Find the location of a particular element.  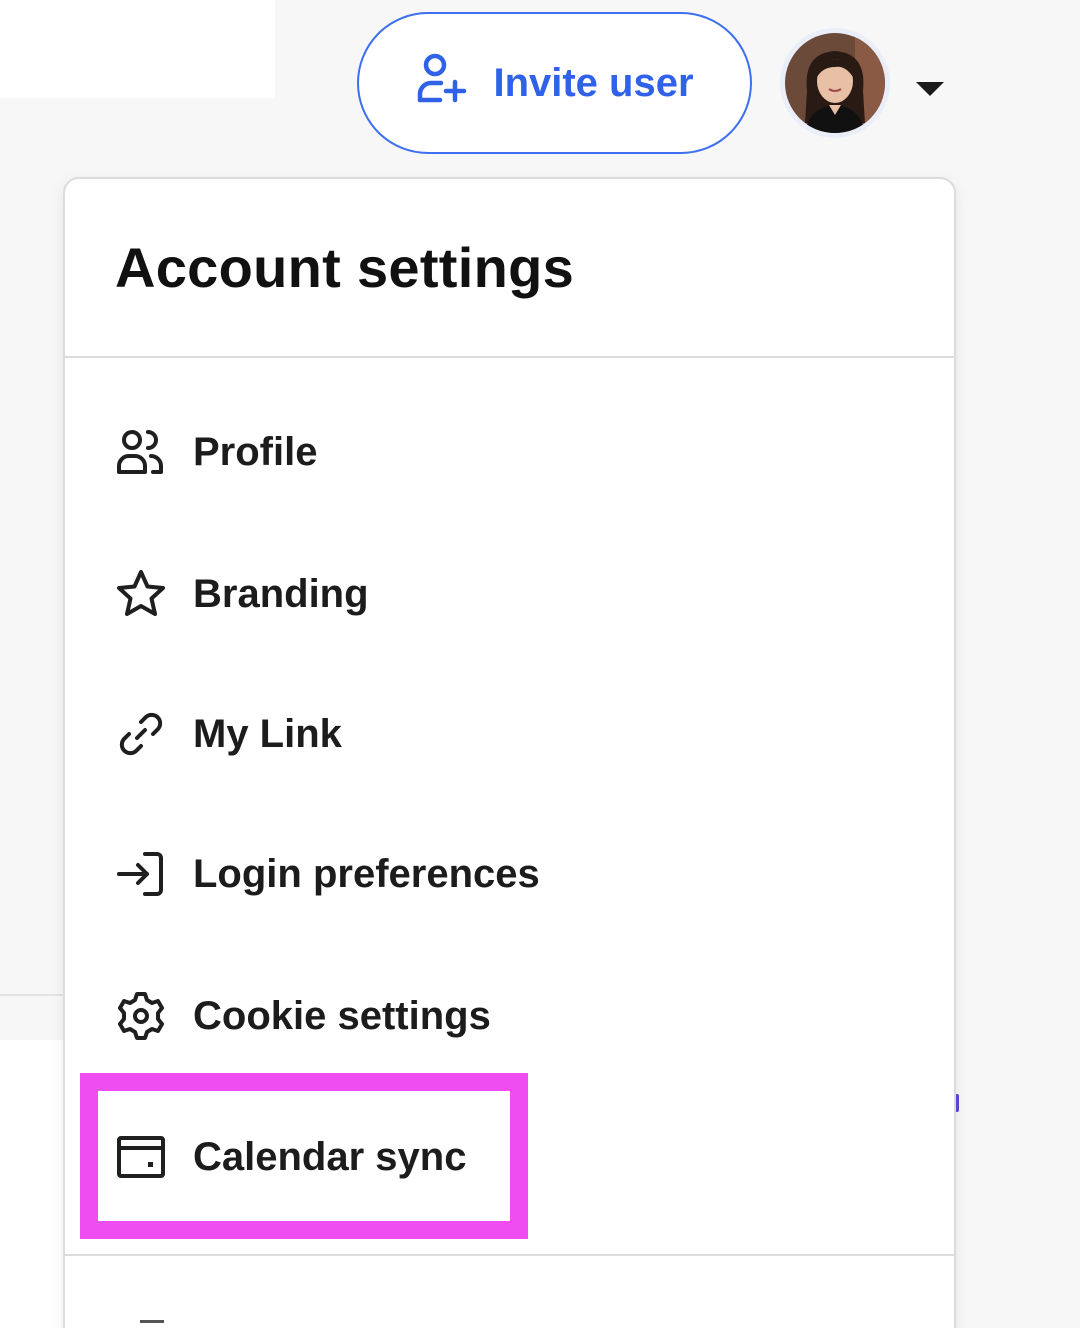

chevron-down-icon is located at coordinates (930, 88).